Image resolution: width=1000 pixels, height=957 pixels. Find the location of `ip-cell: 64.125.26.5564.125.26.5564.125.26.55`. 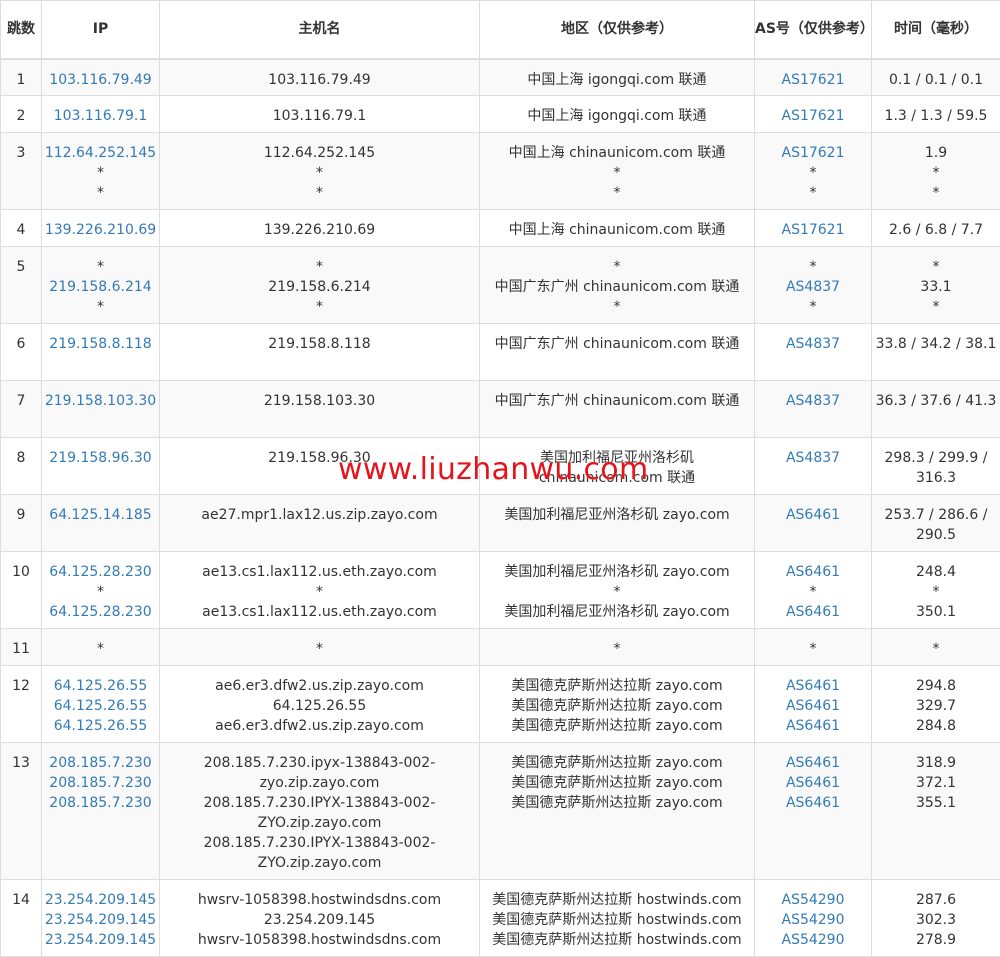

ip-cell: 64.125.26.5564.125.26.5564.125.26.55 is located at coordinates (101, 704).